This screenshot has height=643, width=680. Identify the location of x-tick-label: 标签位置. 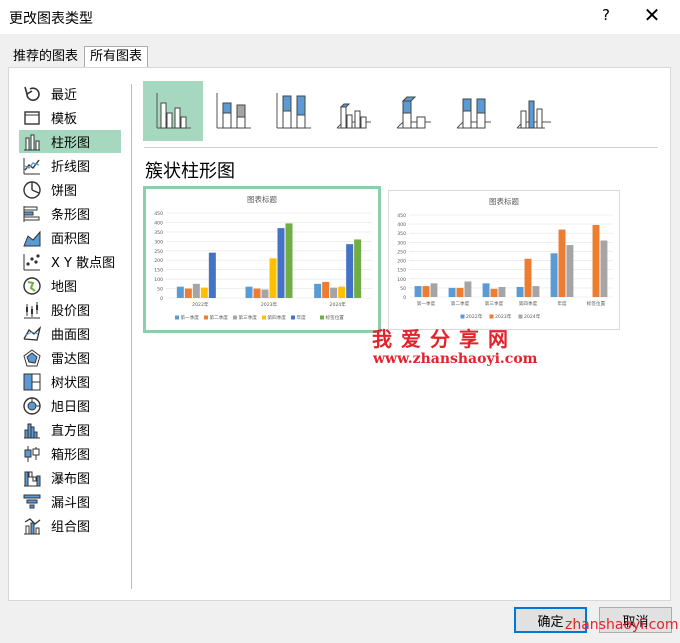
(596, 303).